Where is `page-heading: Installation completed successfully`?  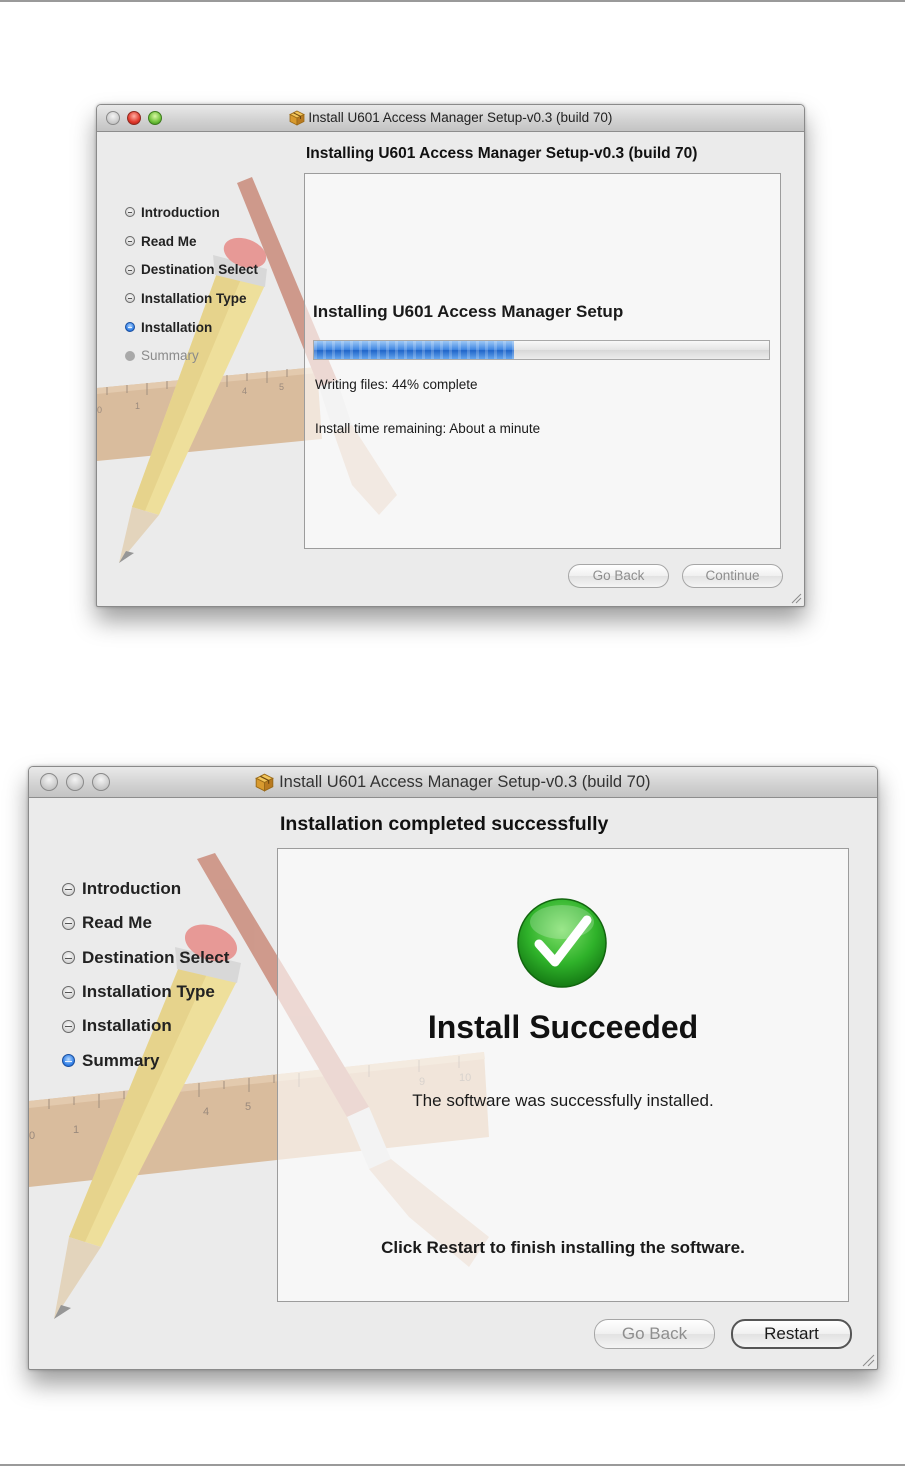 page-heading: Installation completed successfully is located at coordinates (444, 824).